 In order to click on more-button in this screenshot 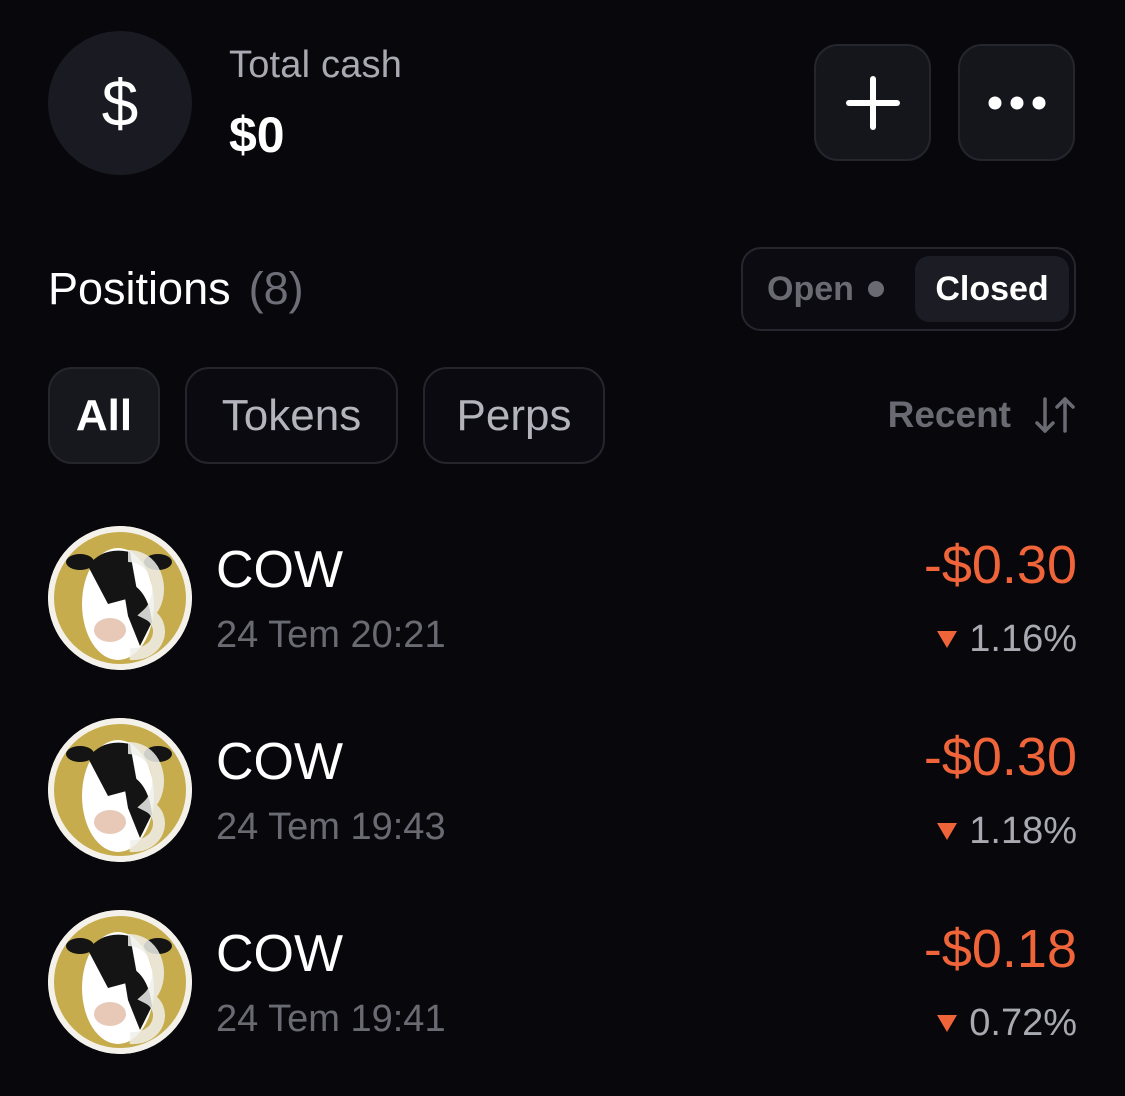, I will do `click(1016, 102)`.